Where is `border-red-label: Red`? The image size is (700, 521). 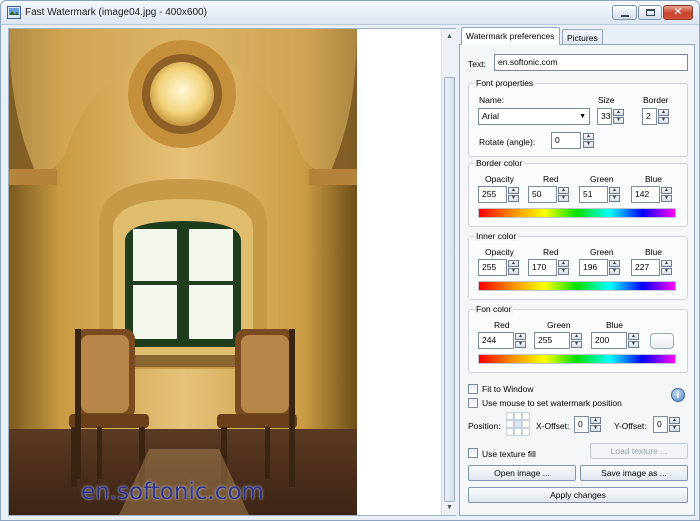
border-red-label: Red is located at coordinates (551, 179).